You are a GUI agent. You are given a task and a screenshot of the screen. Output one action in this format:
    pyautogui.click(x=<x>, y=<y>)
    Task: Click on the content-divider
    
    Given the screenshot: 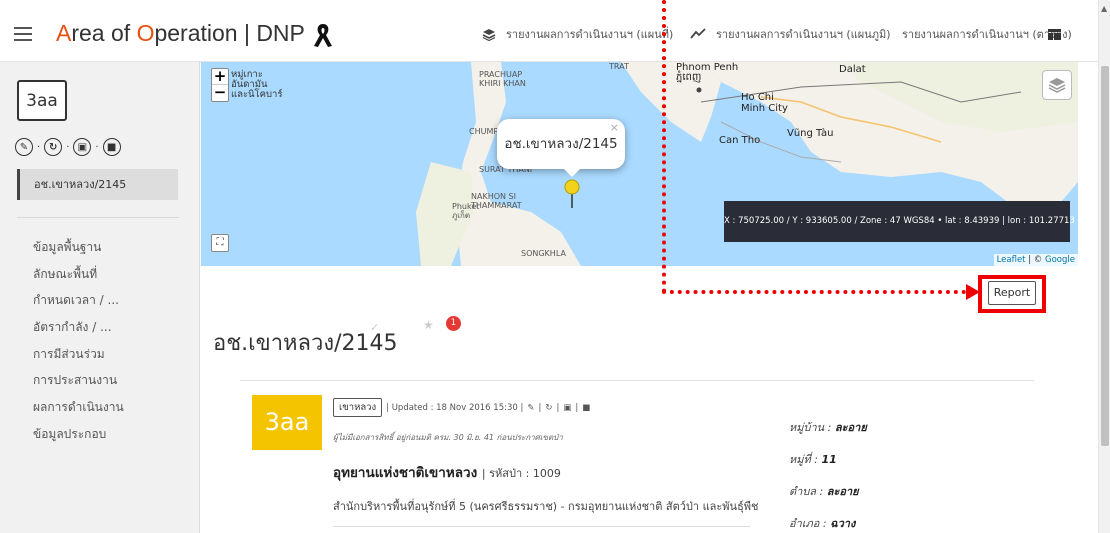 What is the action you would take?
    pyautogui.click(x=637, y=380)
    